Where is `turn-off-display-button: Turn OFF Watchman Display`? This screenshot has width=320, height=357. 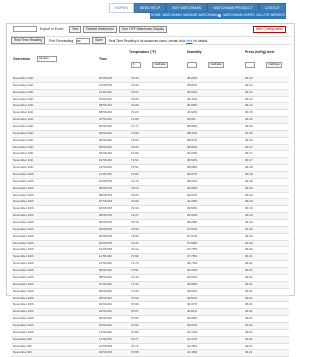
turn-off-display-button: Turn OFF Watchman Display is located at coordinates (143, 29).